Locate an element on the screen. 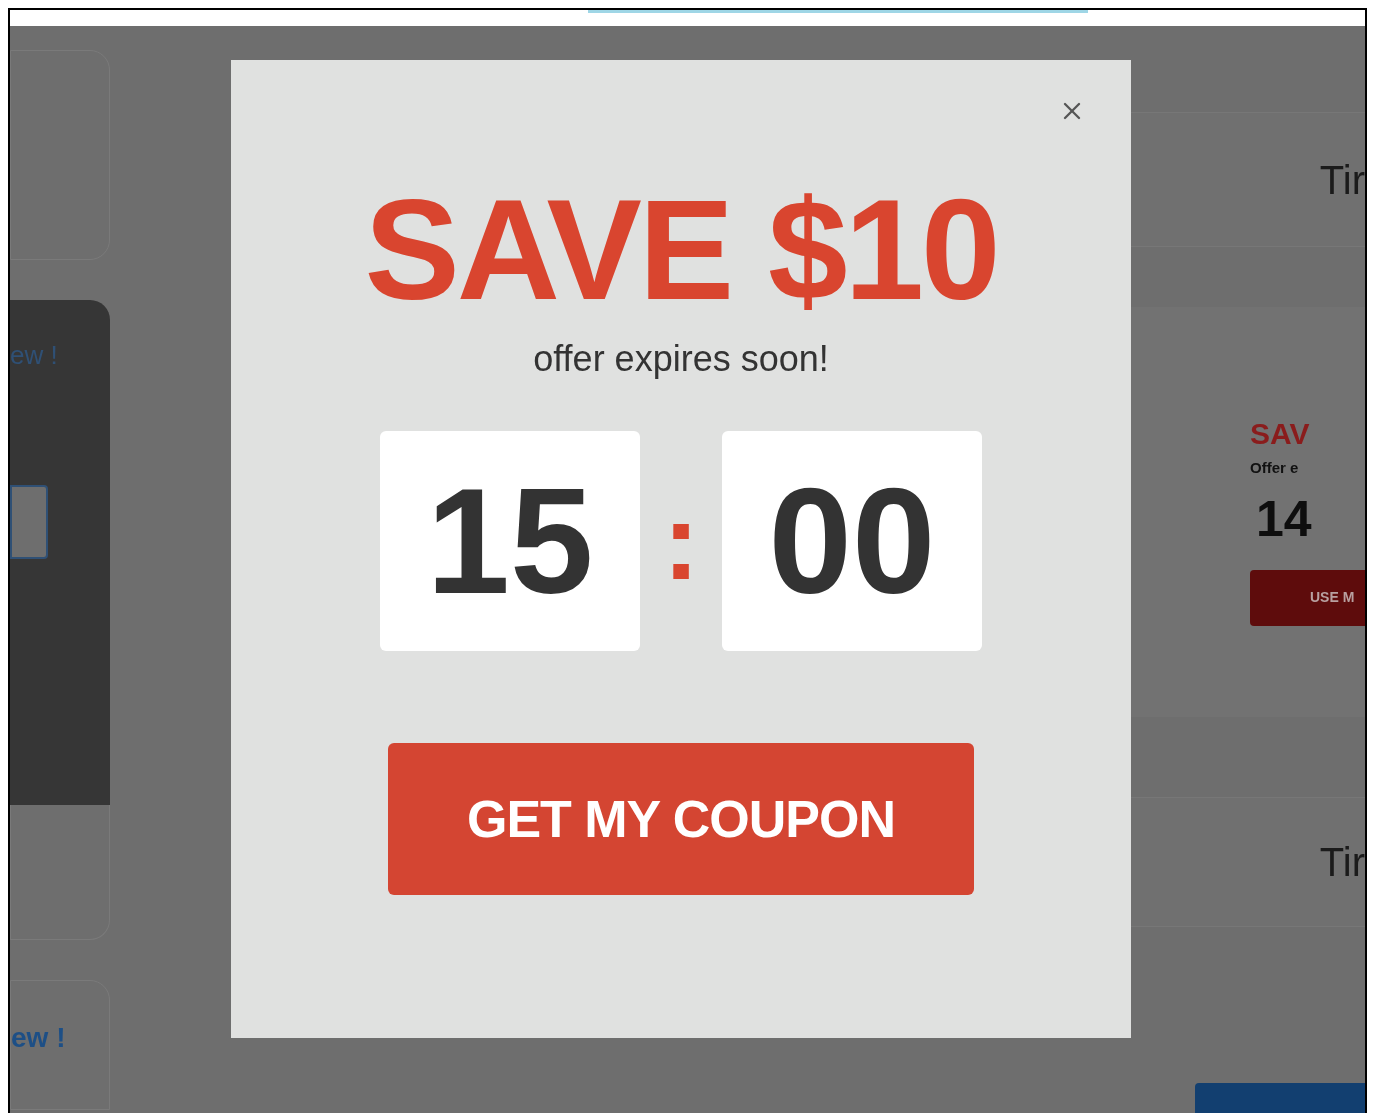 This screenshot has width=1373, height=1113. card-heading: ew ! is located at coordinates (38, 1038).